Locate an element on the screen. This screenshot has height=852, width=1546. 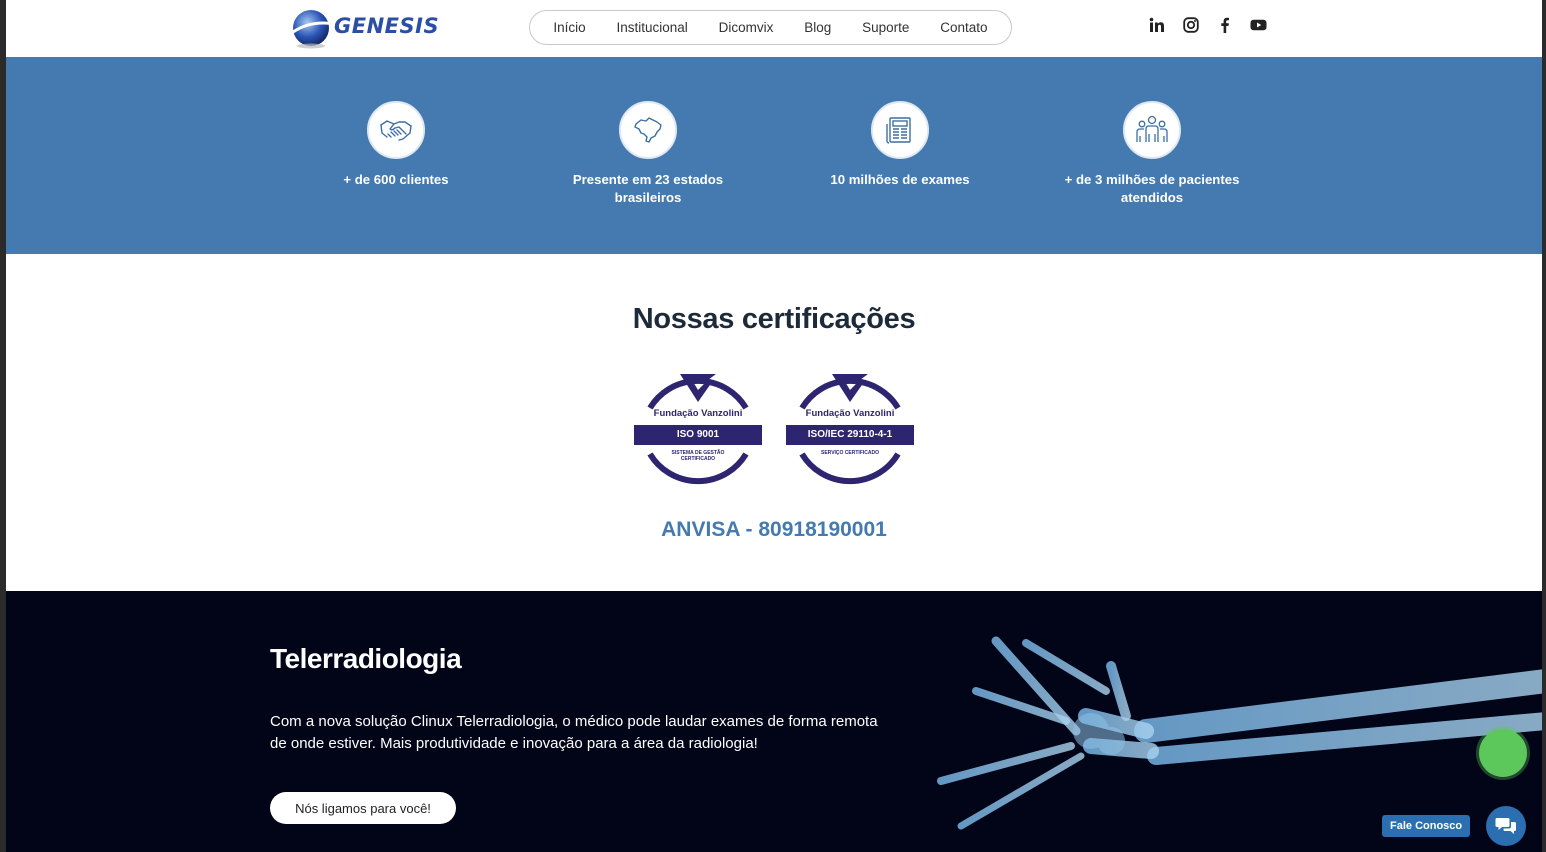
linkedin-icon is located at coordinates (1156, 24).